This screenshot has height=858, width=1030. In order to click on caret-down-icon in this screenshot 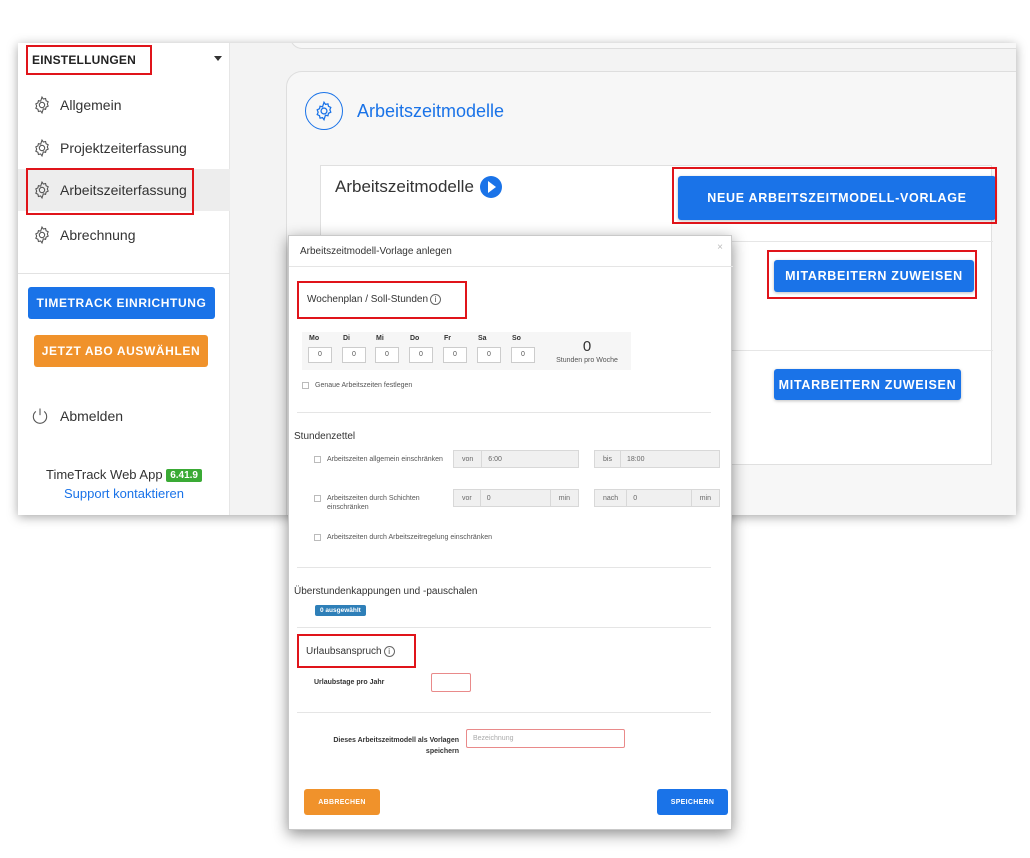, I will do `click(218, 58)`.